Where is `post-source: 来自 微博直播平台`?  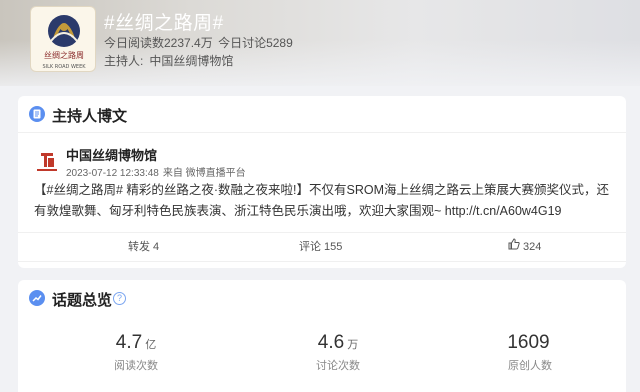 post-source: 来自 微博直播平台 is located at coordinates (204, 173).